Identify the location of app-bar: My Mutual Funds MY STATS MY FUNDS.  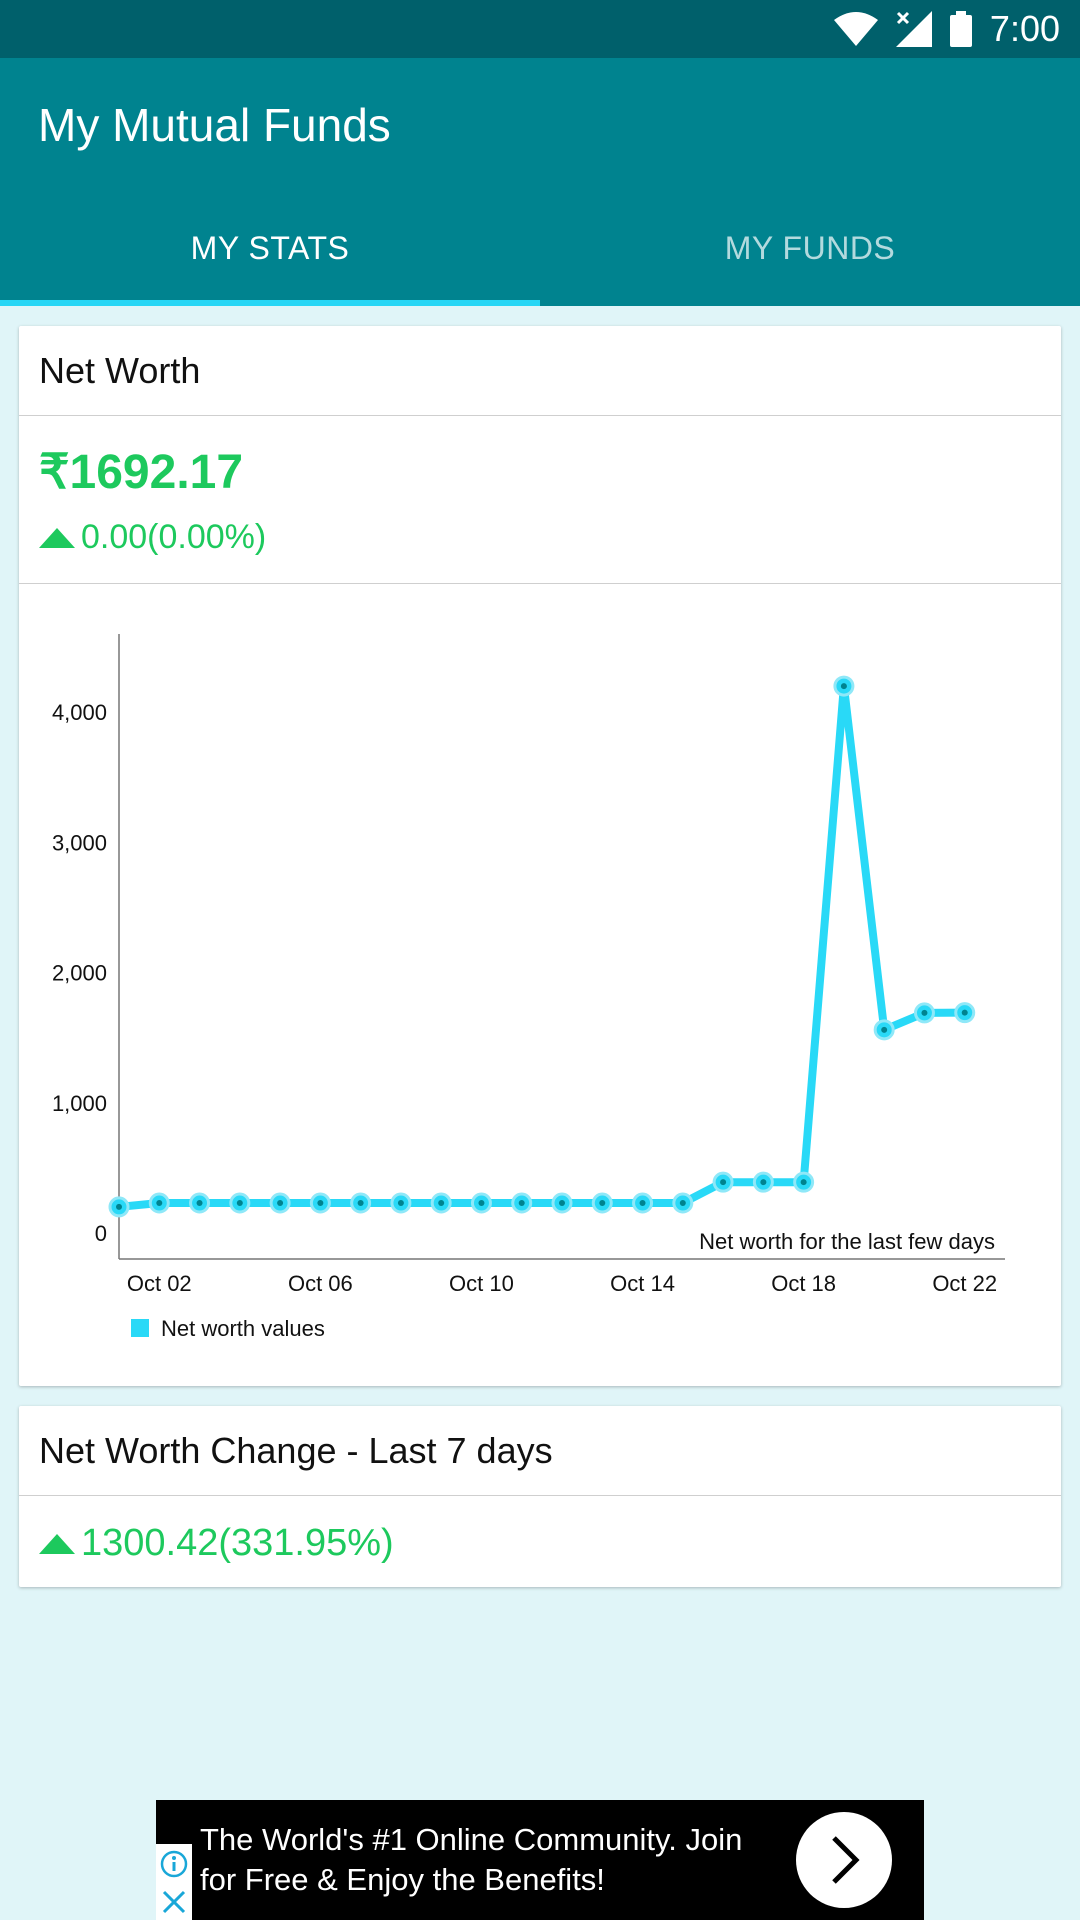
(540, 182).